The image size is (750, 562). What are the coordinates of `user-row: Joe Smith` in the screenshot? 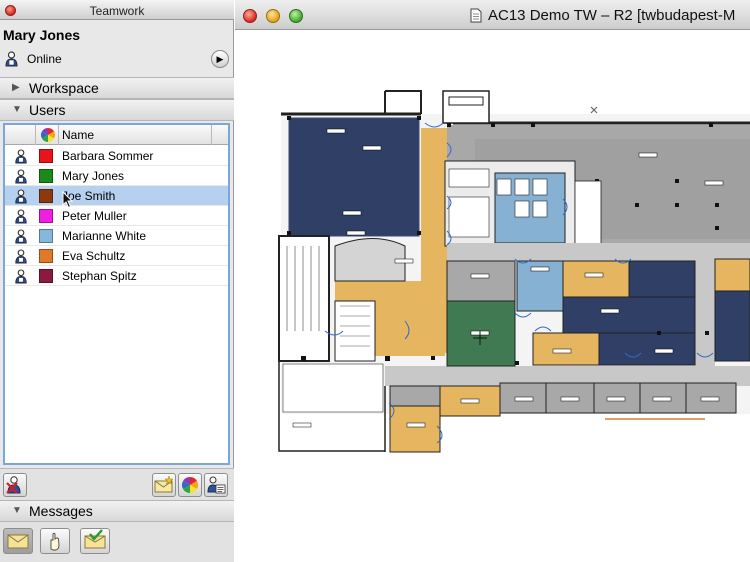 It's located at (116, 196).